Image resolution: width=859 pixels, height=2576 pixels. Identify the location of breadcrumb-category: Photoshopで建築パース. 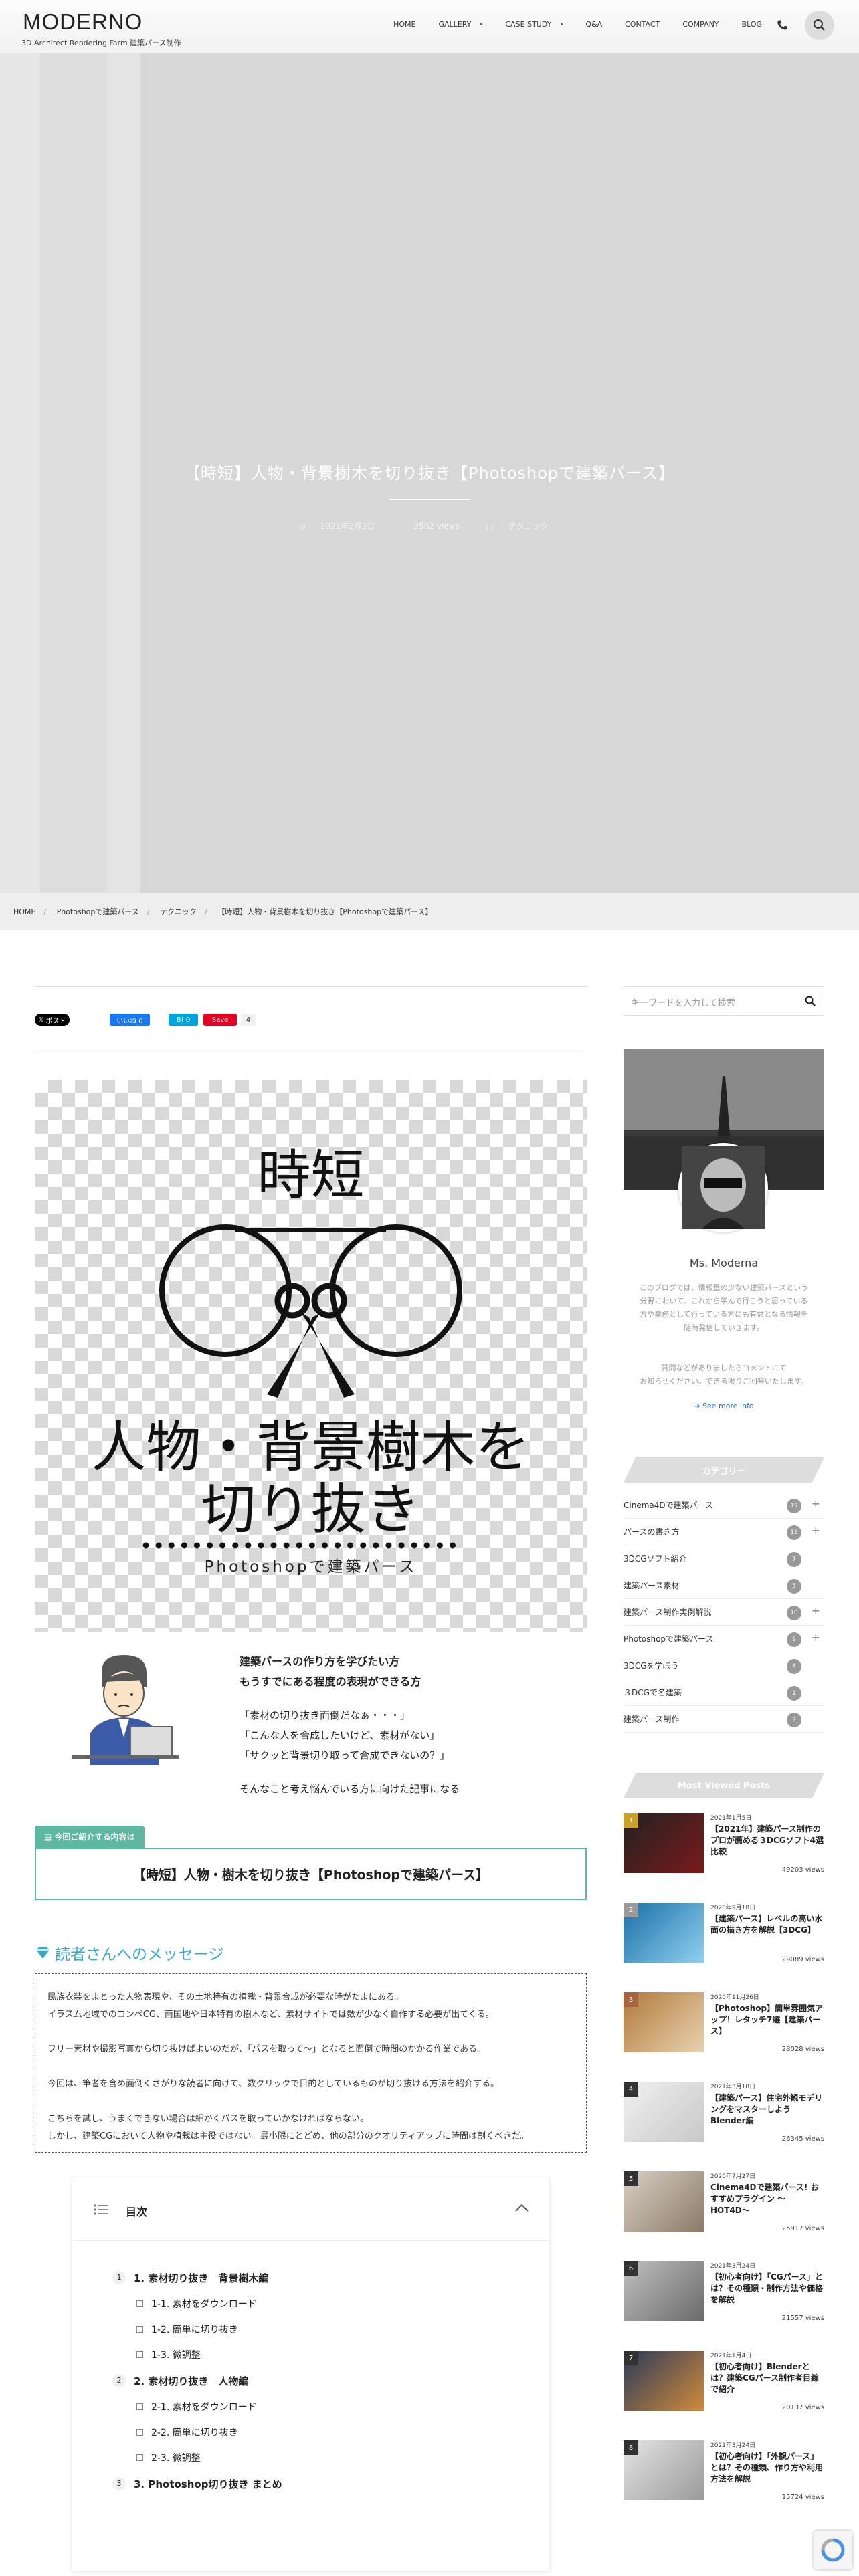
(98, 911).